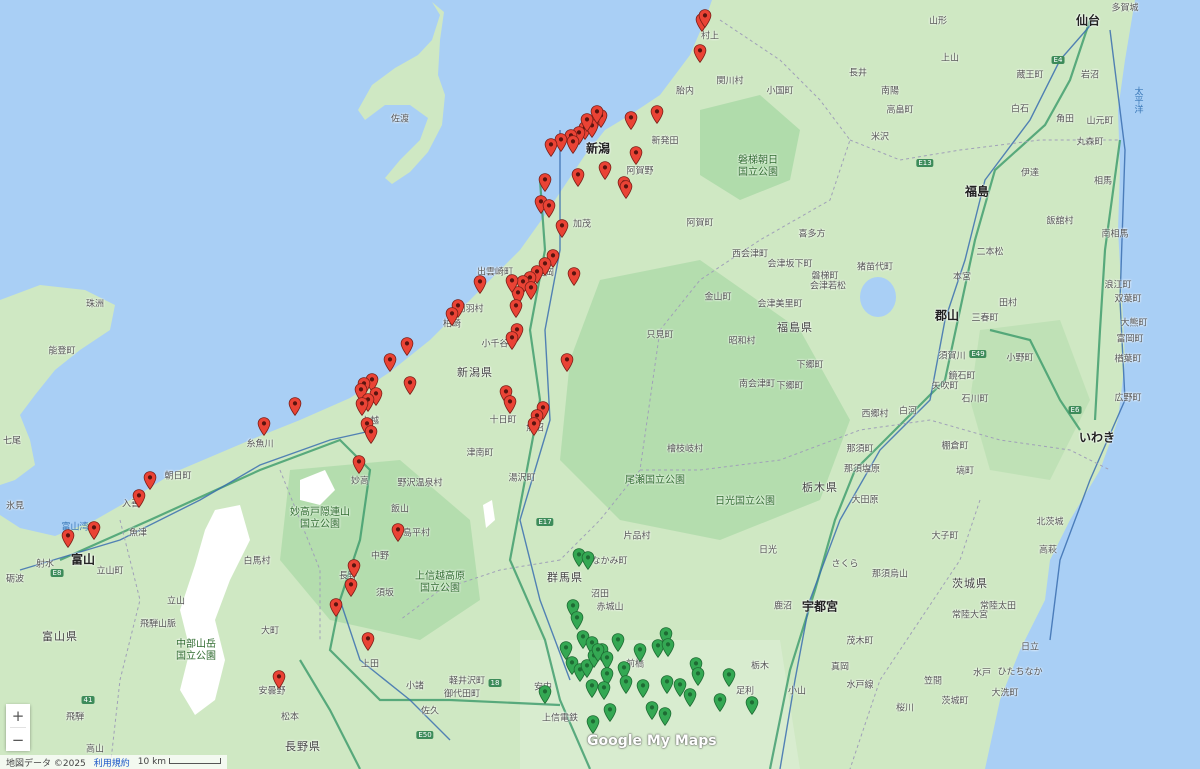 This screenshot has width=1200, height=769. I want to click on land-noto, so click(57, 385).